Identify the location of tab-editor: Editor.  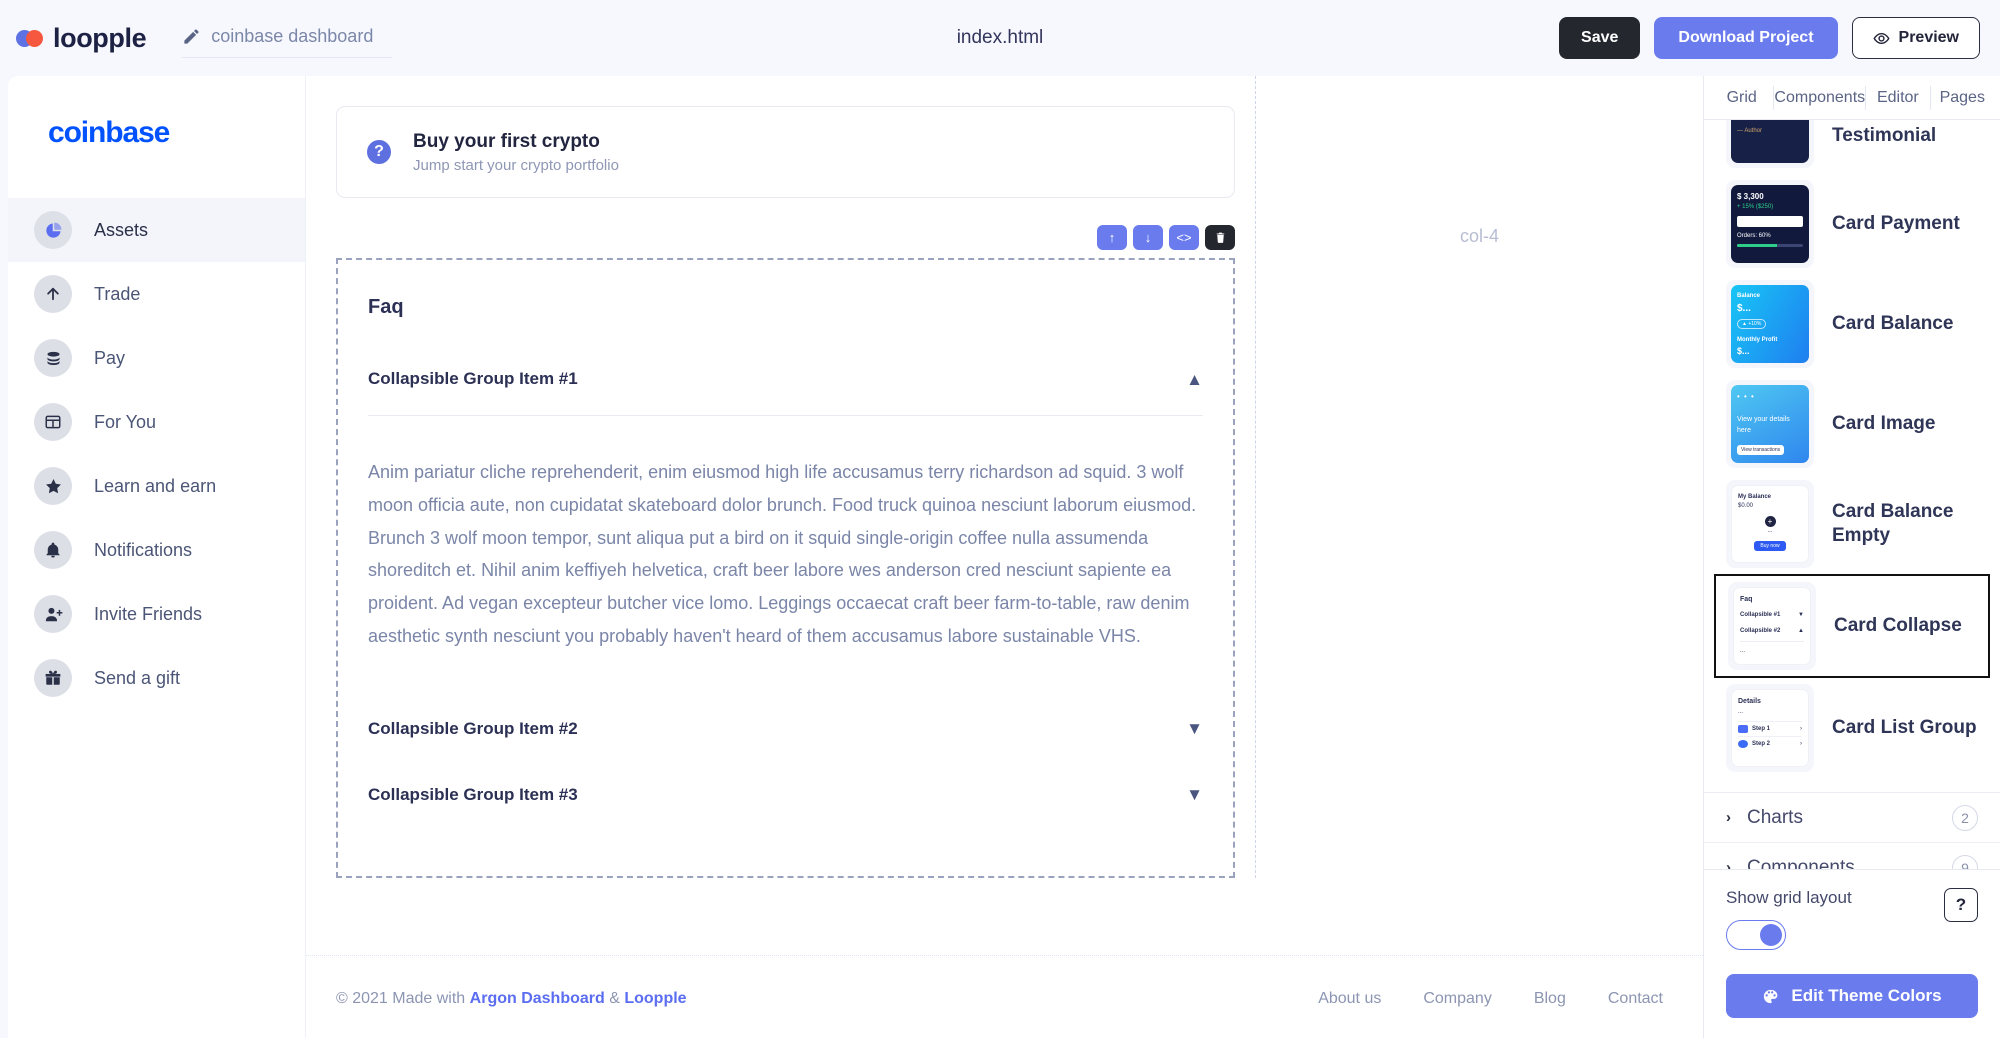
(1898, 97).